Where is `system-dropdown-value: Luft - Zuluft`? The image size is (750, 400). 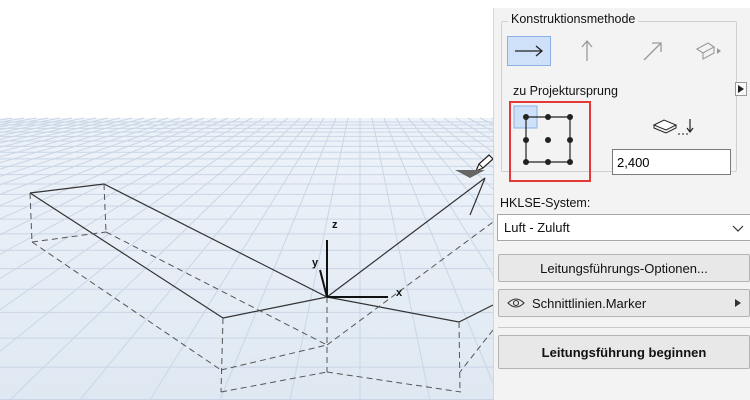 system-dropdown-value: Luft - Zuluft is located at coordinates (537, 227).